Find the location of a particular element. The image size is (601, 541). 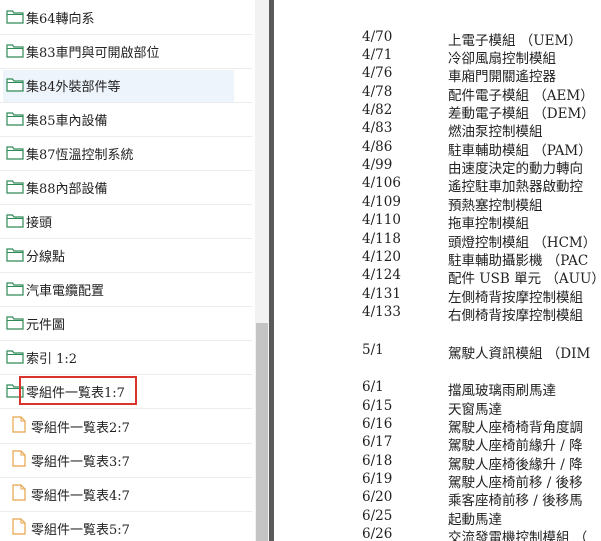

component-code: 4/124 is located at coordinates (381, 275).